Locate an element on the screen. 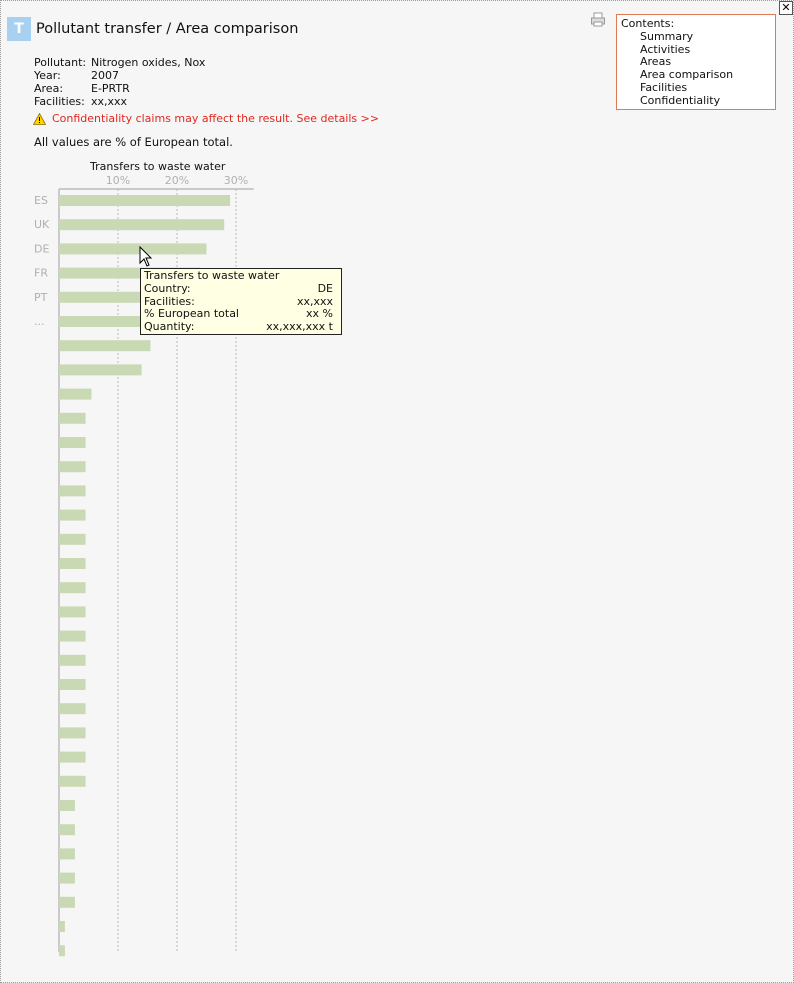 The height and width of the screenshot is (983, 794). pollutant-value: Nitrogen oxides, Nox is located at coordinates (148, 62).